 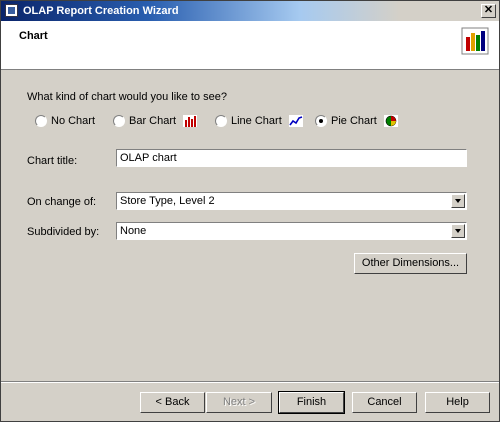 What do you see at coordinates (33, 36) in the screenshot?
I see `page-title: Chart` at bounding box center [33, 36].